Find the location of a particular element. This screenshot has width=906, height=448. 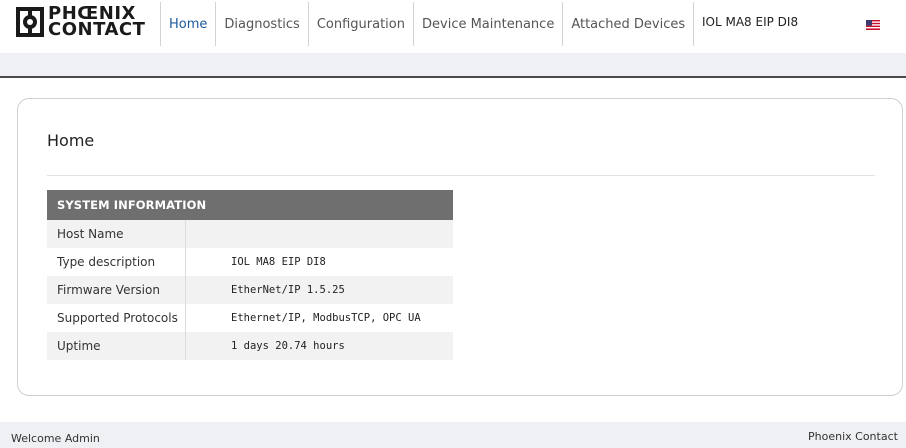

row-value is located at coordinates (319, 234).